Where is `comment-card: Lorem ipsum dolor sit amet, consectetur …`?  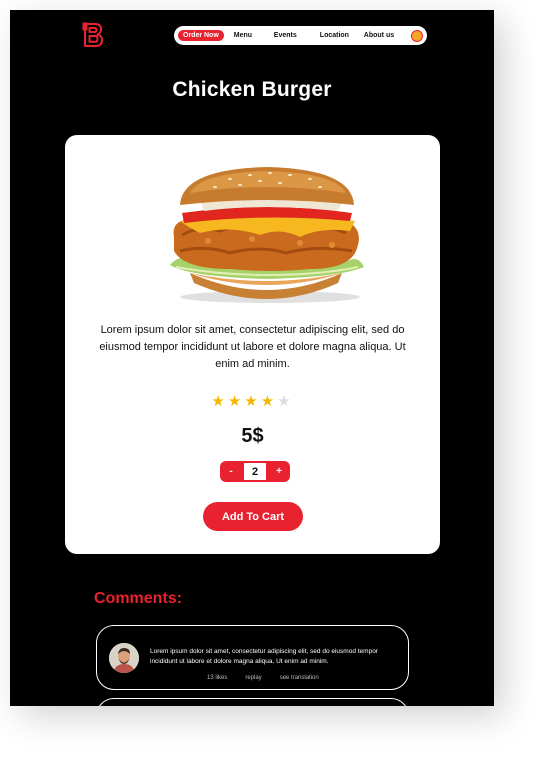 comment-card: Lorem ipsum dolor sit amet, consectetur … is located at coordinates (252, 657).